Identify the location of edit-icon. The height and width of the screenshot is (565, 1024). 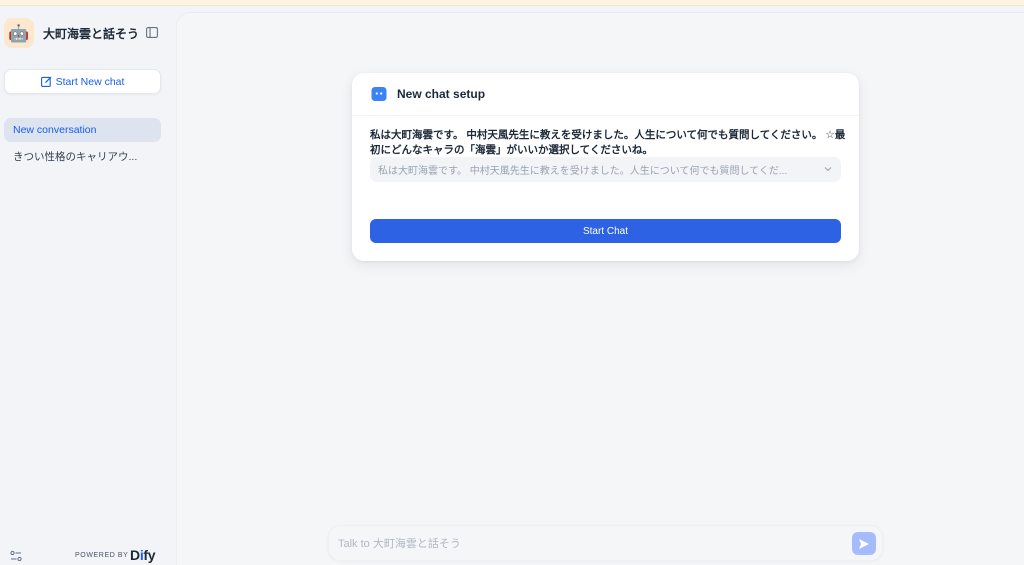
(45, 81).